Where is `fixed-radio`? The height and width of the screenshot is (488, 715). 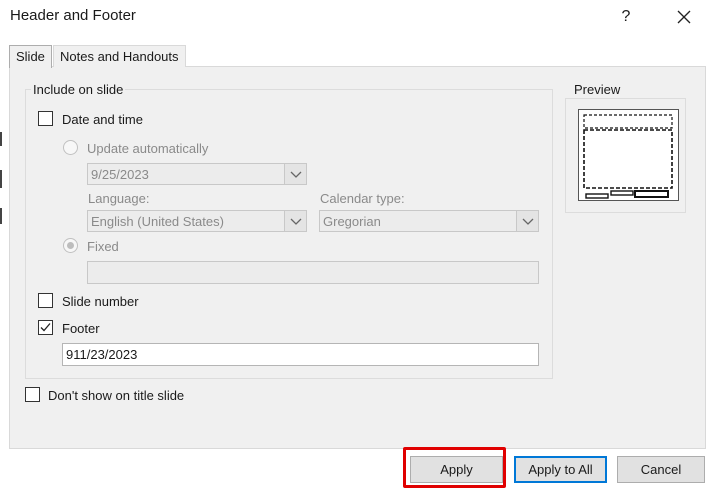 fixed-radio is located at coordinates (70, 245).